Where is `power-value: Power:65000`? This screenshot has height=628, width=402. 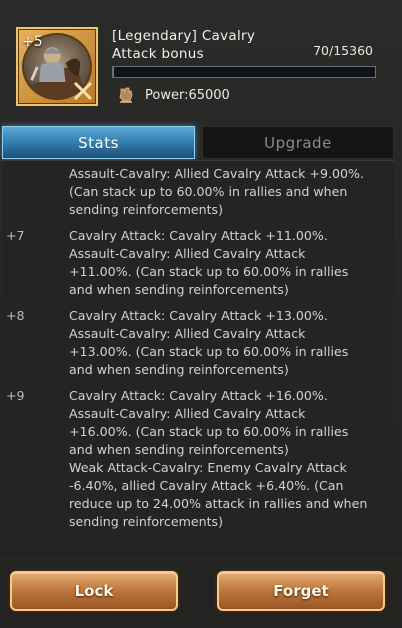
power-value: Power:65000 is located at coordinates (187, 95).